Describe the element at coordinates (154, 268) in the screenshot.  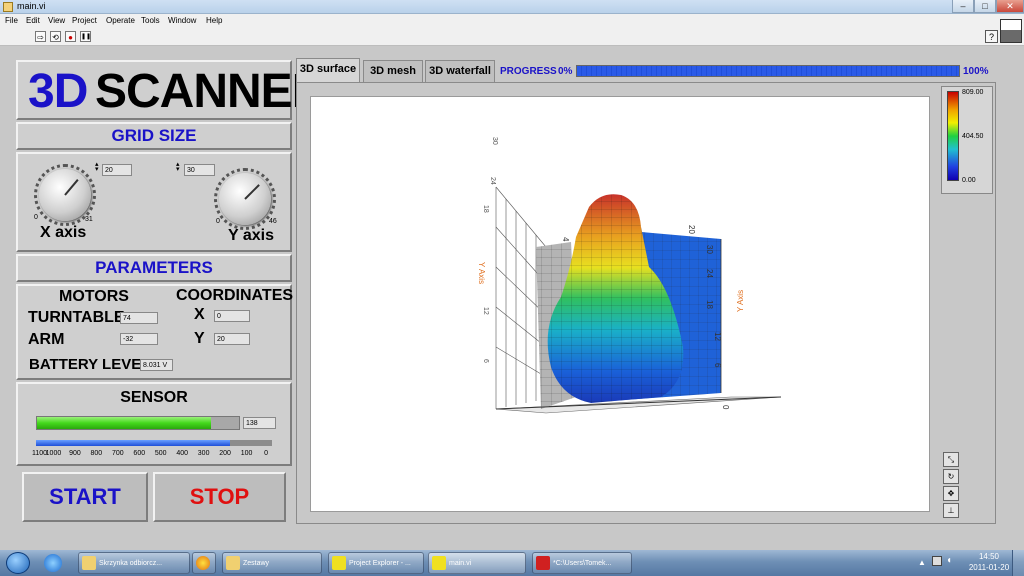
I see `parameters-header: PARAMETERS` at that location.